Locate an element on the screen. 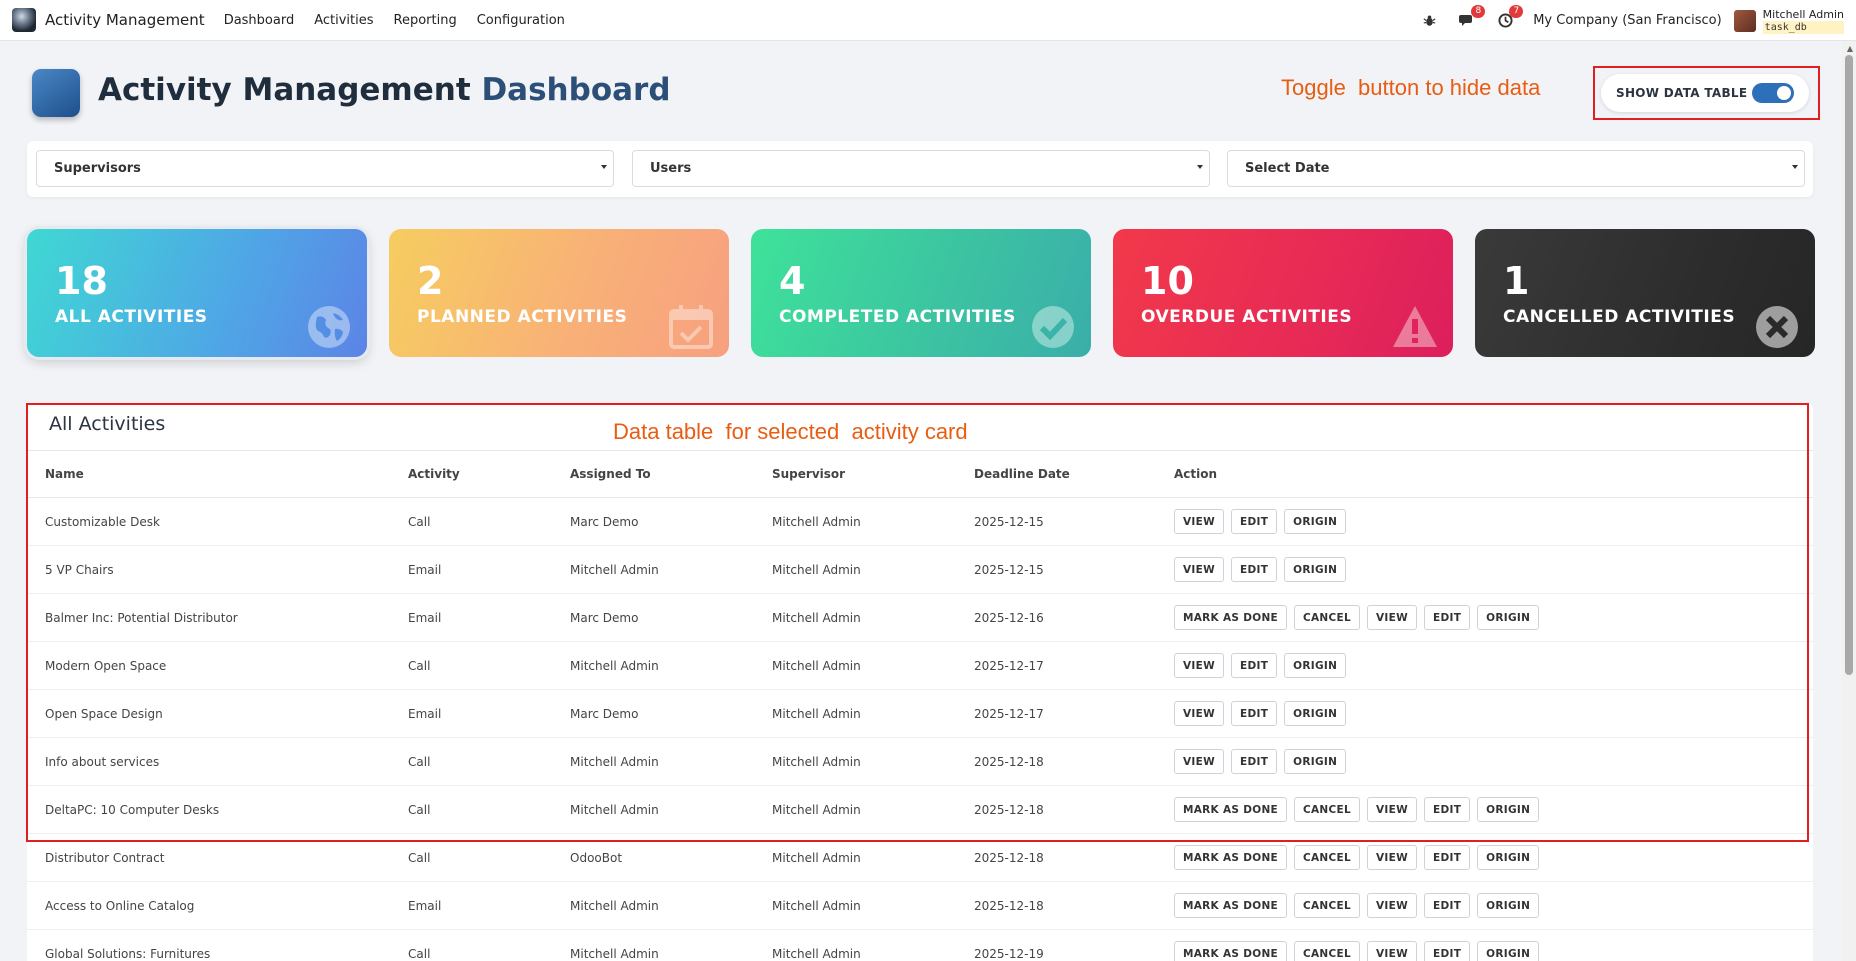 This screenshot has height=961, width=1856. card-planned-activities: 2 PLANNED ACTIVITIES is located at coordinates (559, 293).